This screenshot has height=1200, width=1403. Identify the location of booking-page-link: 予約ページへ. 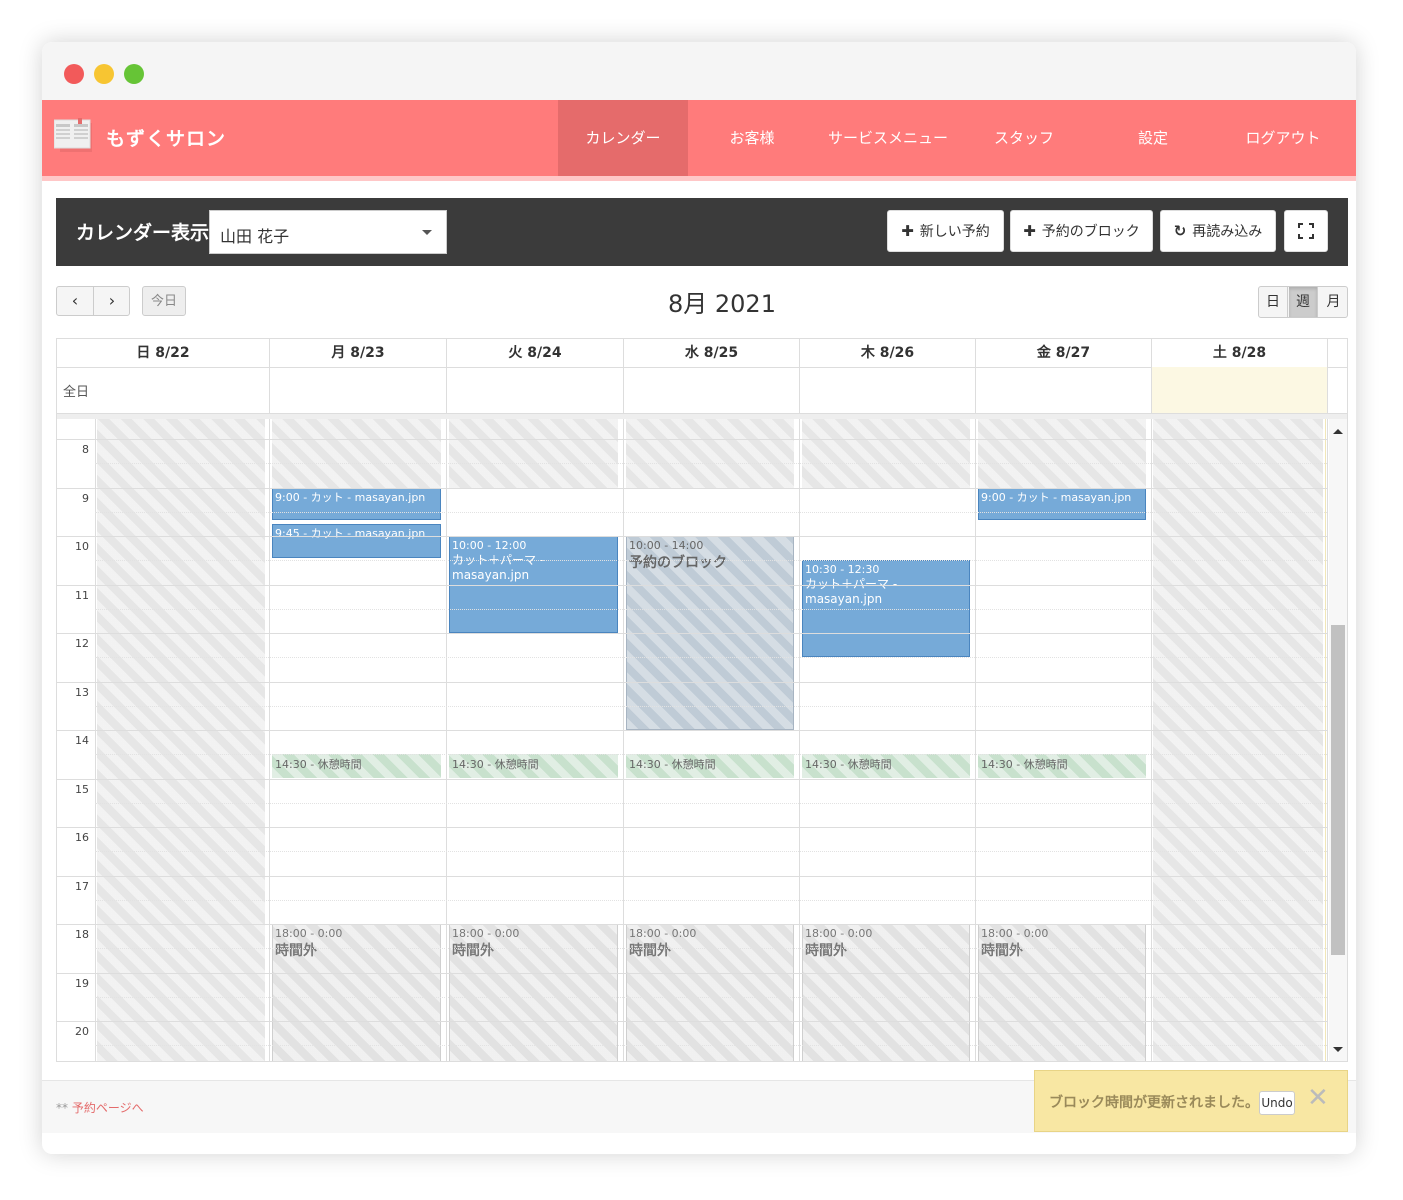
(108, 1108).